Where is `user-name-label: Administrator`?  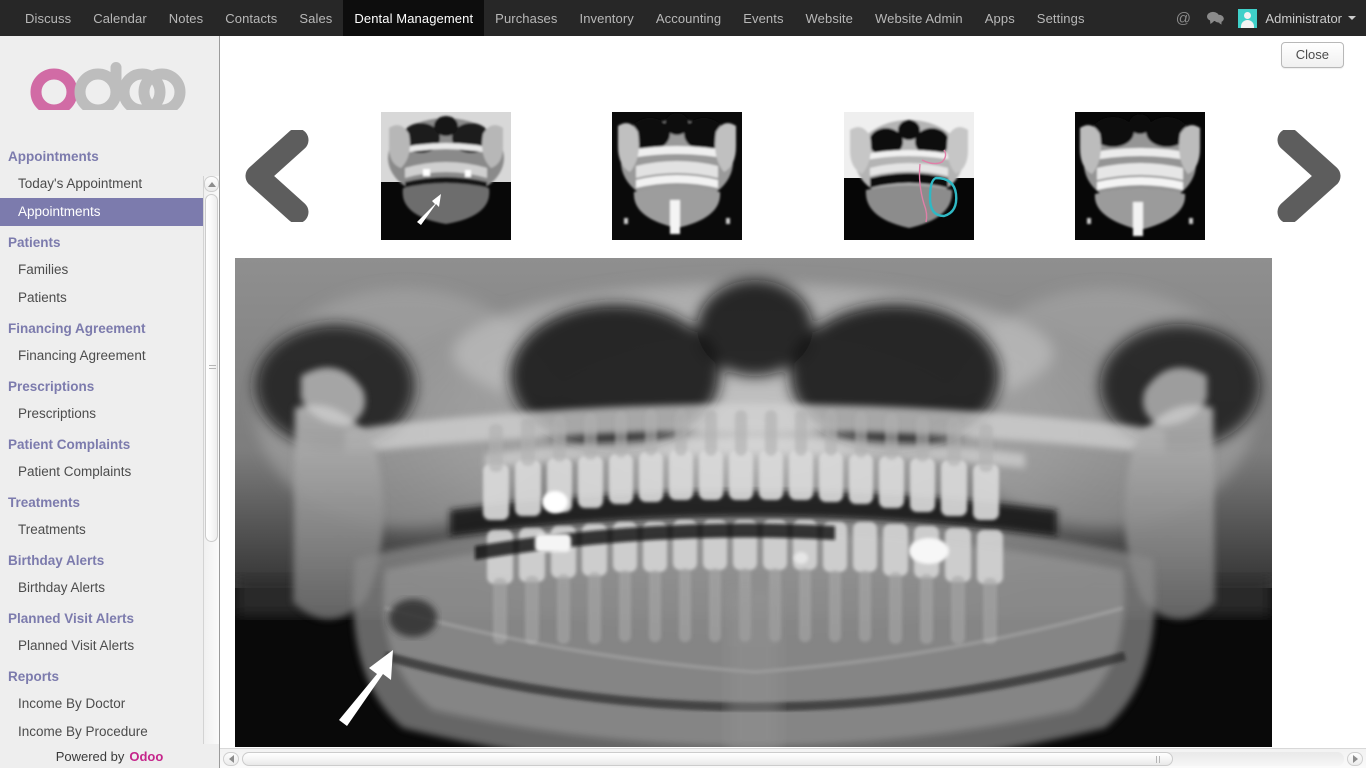 user-name-label: Administrator is located at coordinates (1303, 18).